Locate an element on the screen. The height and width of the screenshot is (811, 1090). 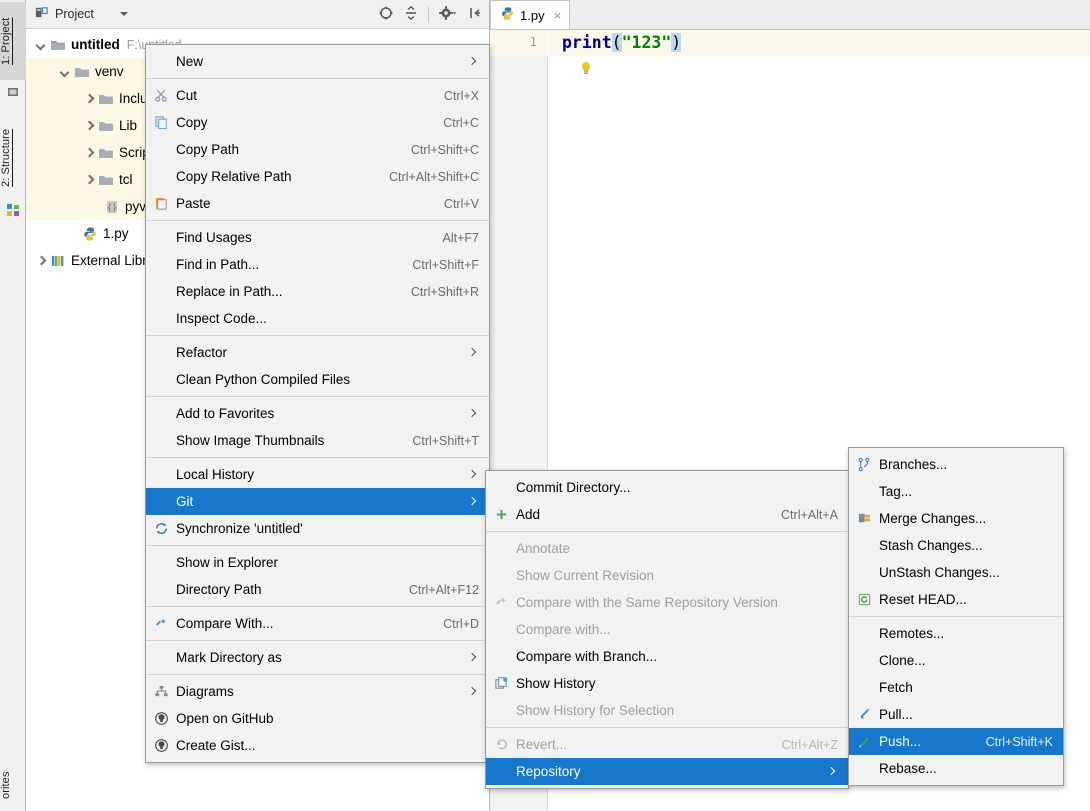
menu-item-fetch: Fetch is located at coordinates (956, 687).